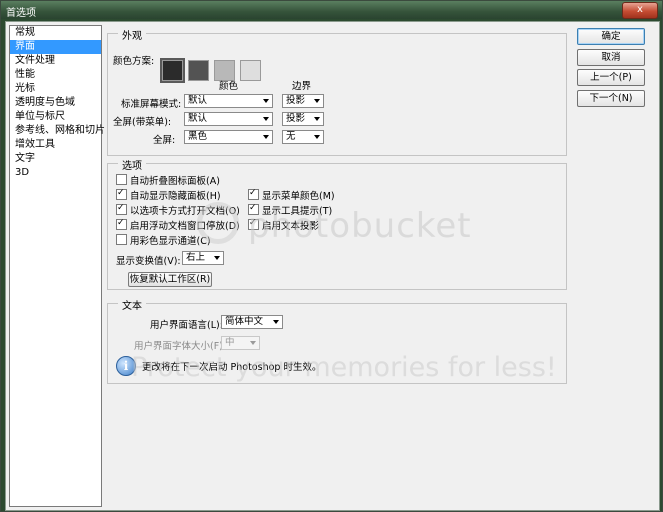  What do you see at coordinates (55, 33) in the screenshot?
I see `sidebar-item: 常规` at bounding box center [55, 33].